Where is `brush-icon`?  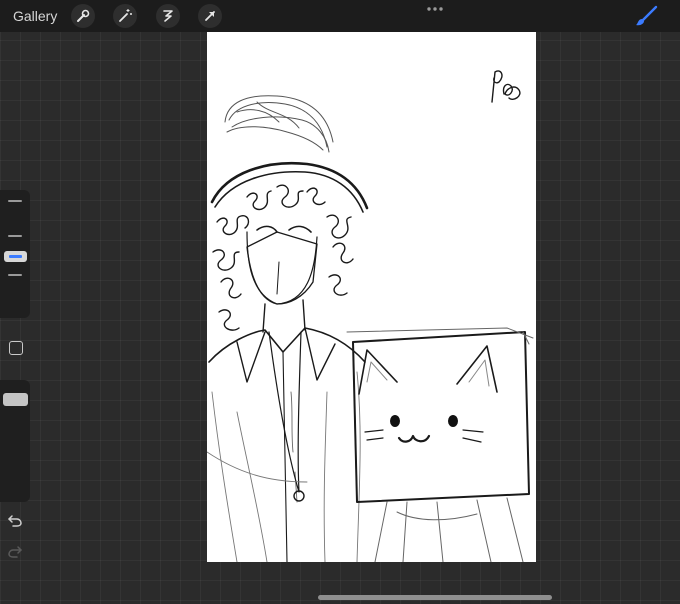 brush-icon is located at coordinates (646, 16).